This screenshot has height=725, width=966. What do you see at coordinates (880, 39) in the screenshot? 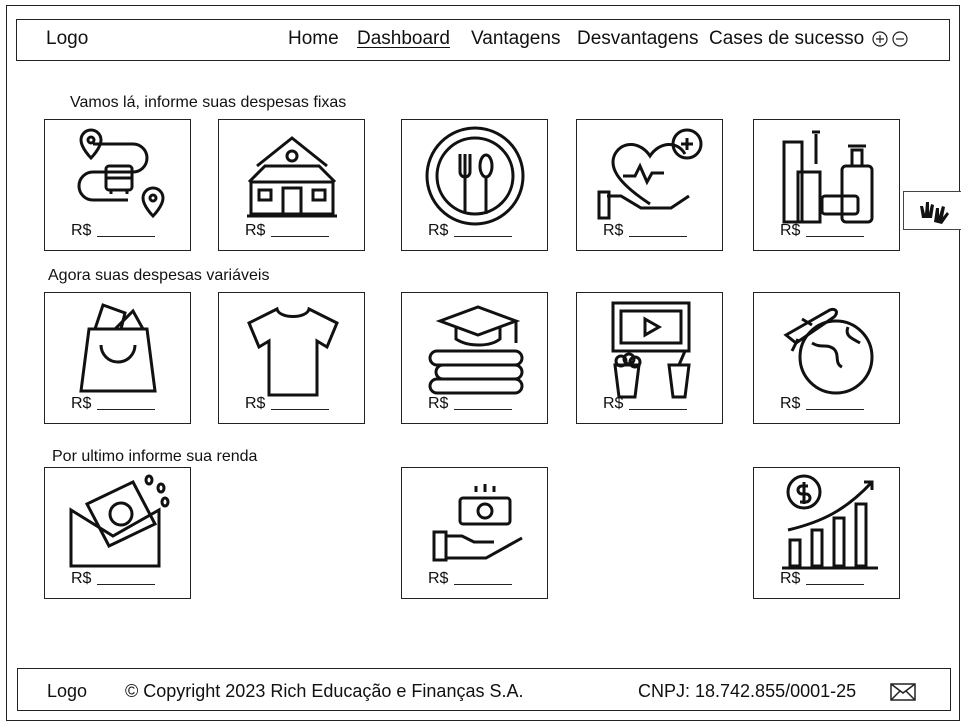
I see `zoom-in-icon` at bounding box center [880, 39].